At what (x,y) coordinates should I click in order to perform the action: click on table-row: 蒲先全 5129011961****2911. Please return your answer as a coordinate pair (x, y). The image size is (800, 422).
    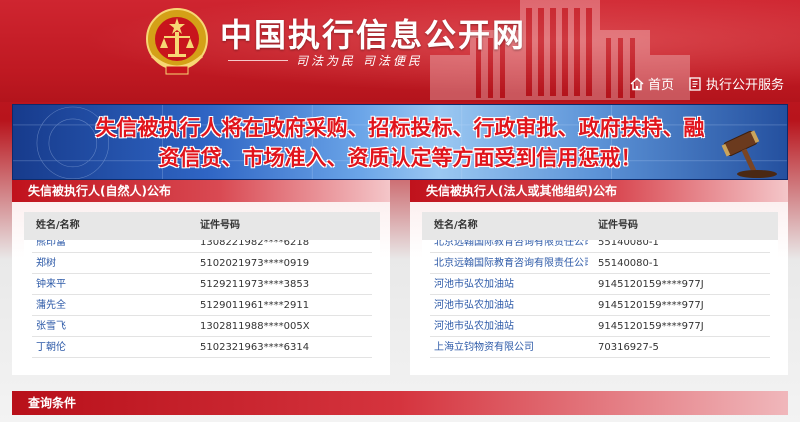
    Looking at the image, I should click on (202, 305).